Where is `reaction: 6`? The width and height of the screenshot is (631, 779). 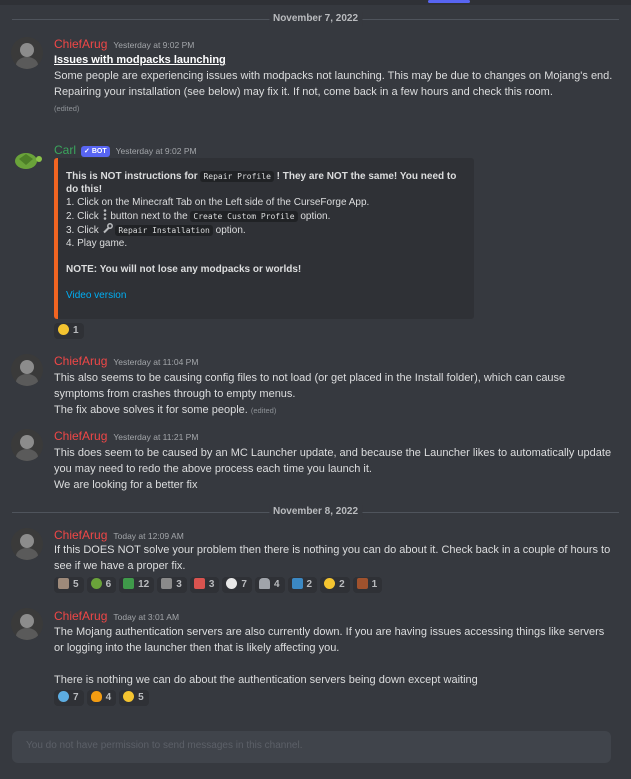
reaction: 6 is located at coordinates (101, 585).